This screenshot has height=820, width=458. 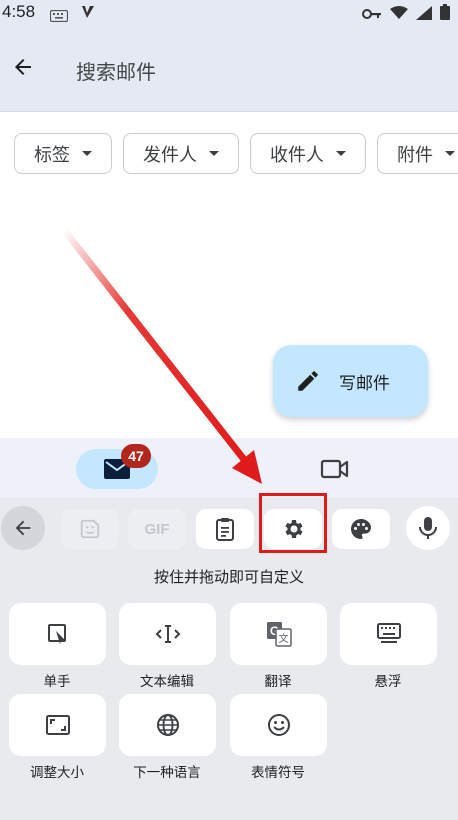 I want to click on resize-icon, so click(x=57, y=725).